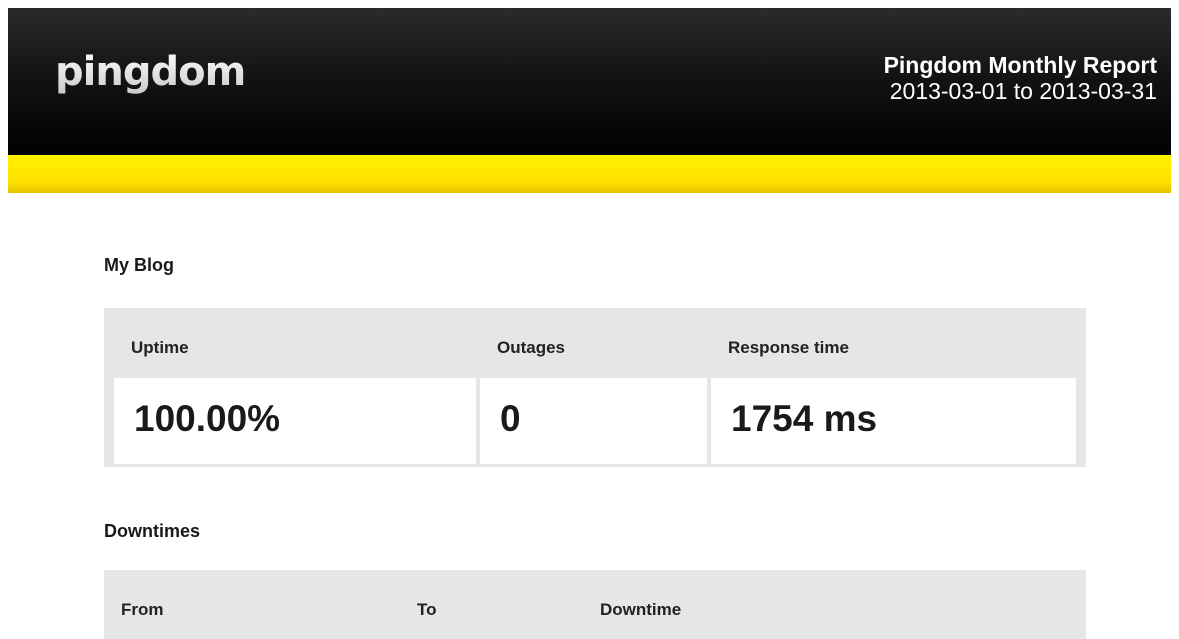 The width and height of the screenshot is (1179, 639). What do you see at coordinates (1023, 91) in the screenshot?
I see `report-date-range: 2013-03-01 to 2013-03-31` at bounding box center [1023, 91].